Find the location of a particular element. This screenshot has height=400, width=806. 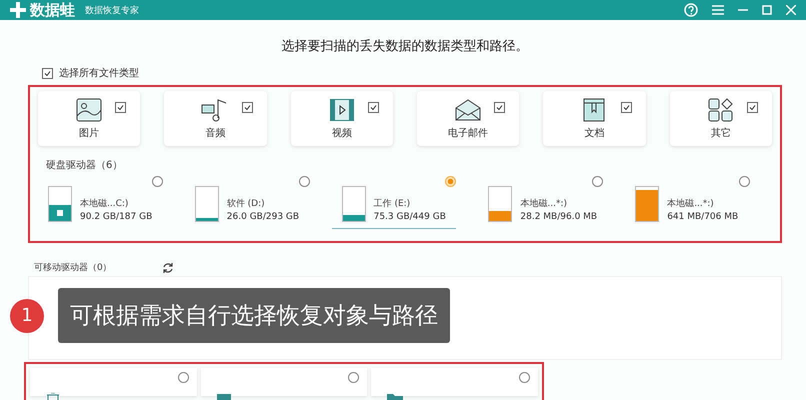

file-type-card: 其它 is located at coordinates (721, 118).